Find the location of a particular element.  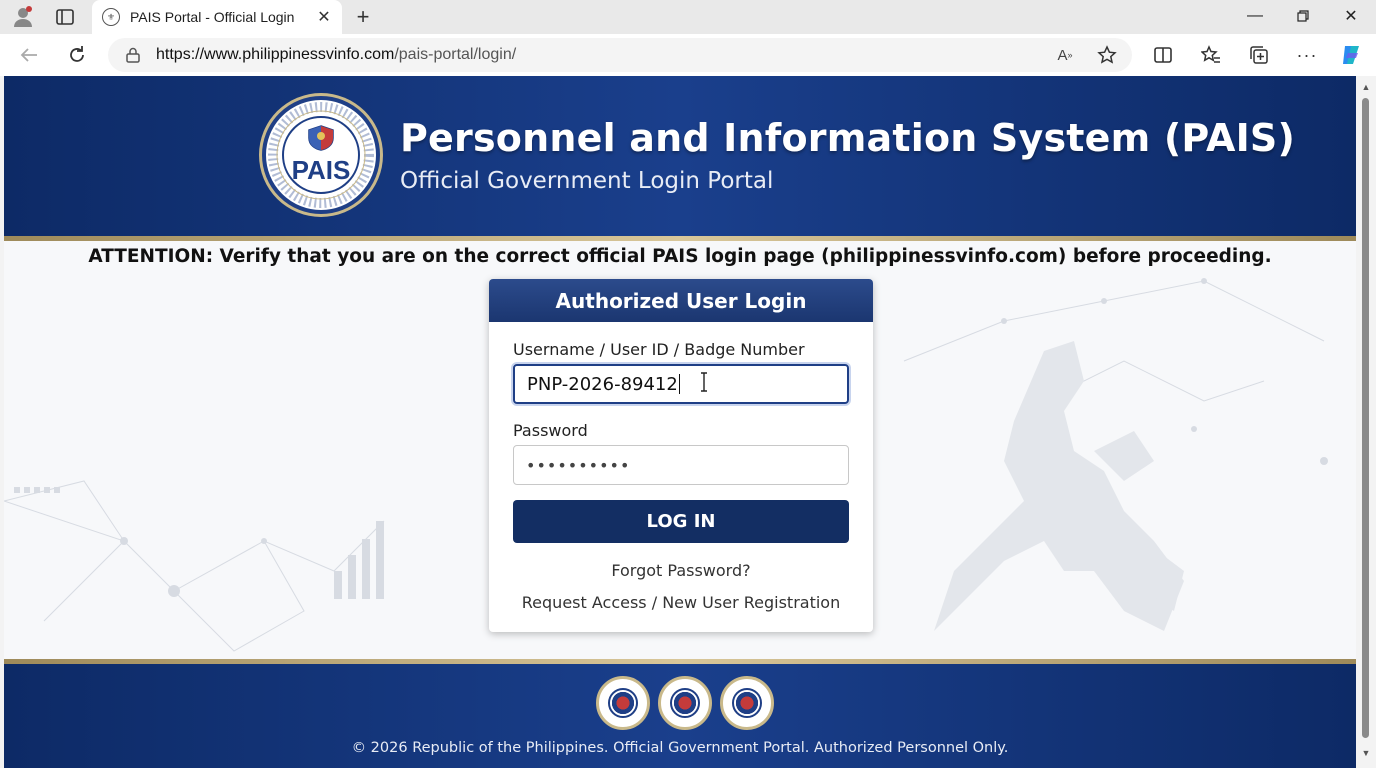

text-caret is located at coordinates (679, 384).